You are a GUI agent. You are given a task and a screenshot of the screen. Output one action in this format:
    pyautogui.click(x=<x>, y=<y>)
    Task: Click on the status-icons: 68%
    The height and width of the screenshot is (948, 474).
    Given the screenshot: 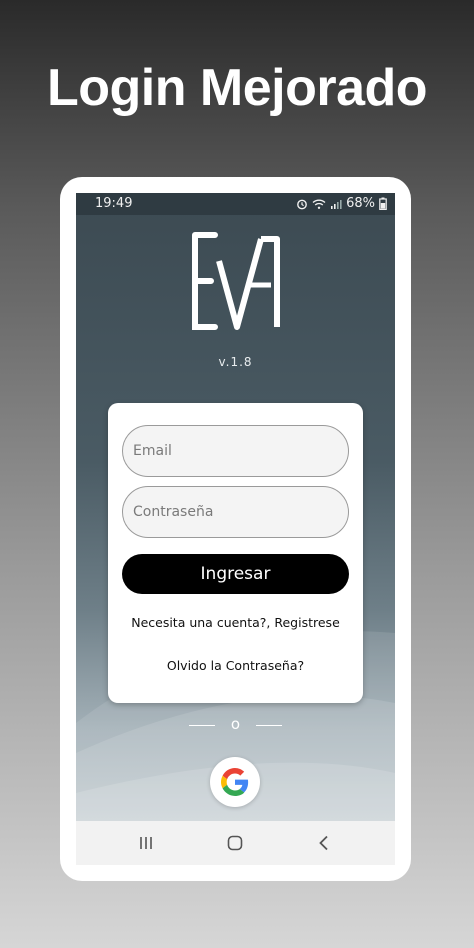 What is the action you would take?
    pyautogui.click(x=341, y=203)
    